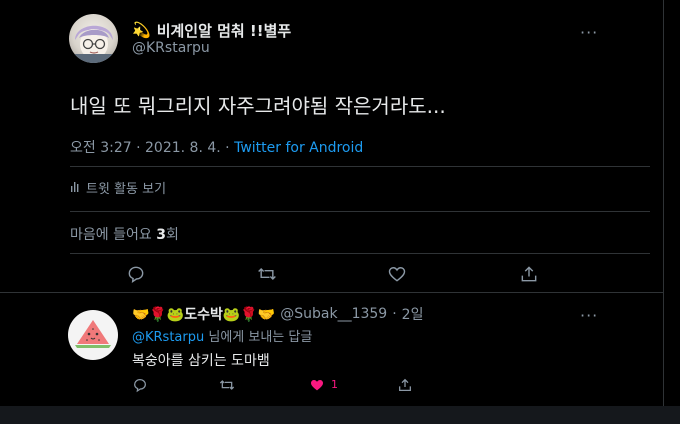 The width and height of the screenshot is (680, 424). I want to click on view-activity-label: 트윗 활동 보기, so click(126, 189).